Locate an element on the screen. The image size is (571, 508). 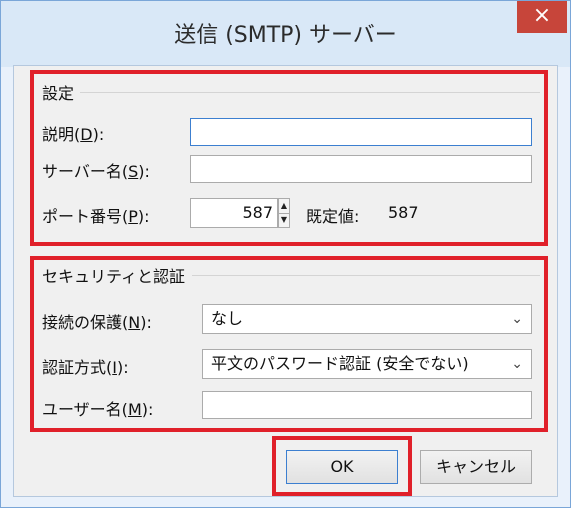
title-bar: 送信 (SMTP) サーバー × is located at coordinates (285, 34).